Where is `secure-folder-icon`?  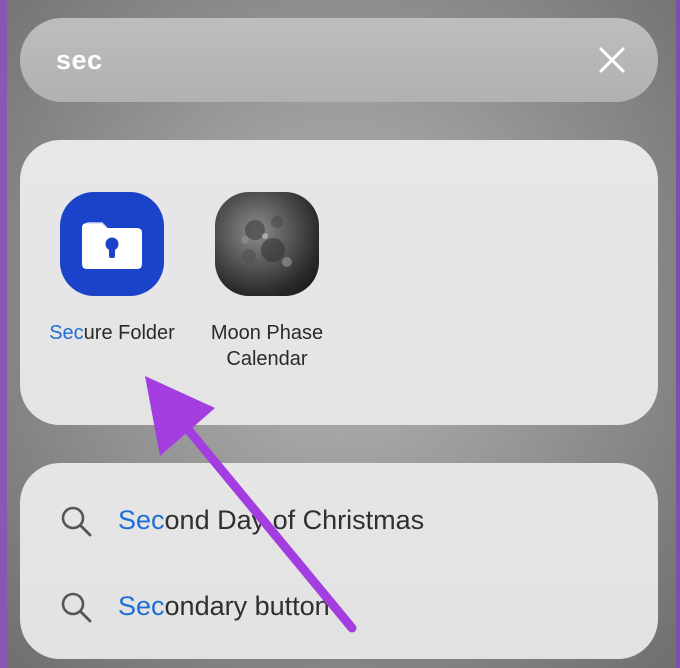
secure-folder-icon is located at coordinates (112, 244).